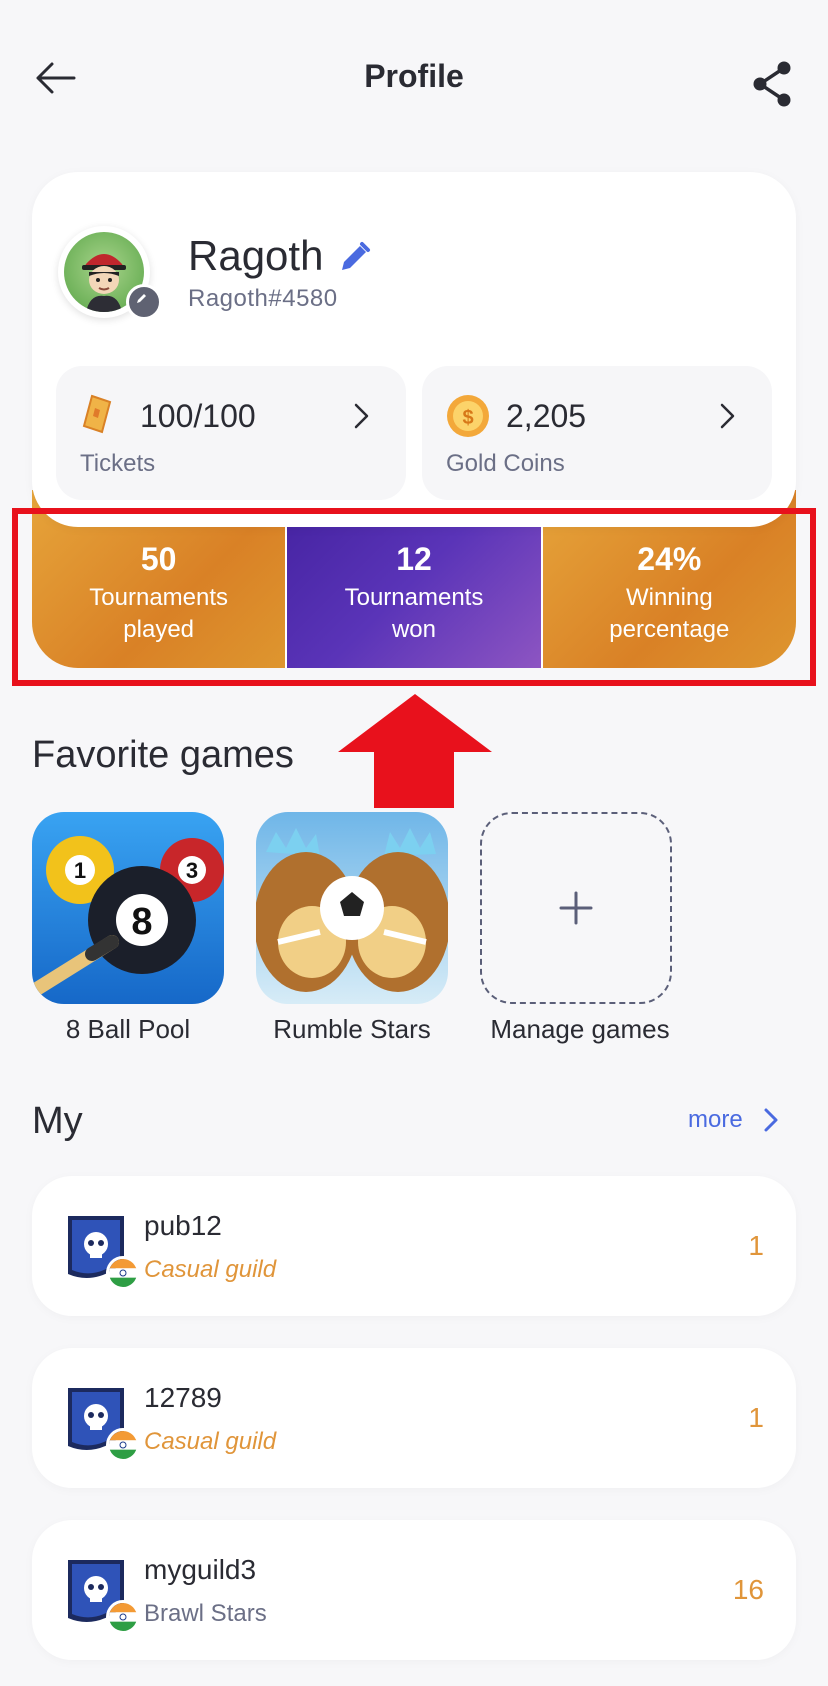 The image size is (828, 1686). Describe the element at coordinates (546, 416) in the screenshot. I see `gold-coins-value: 2,205` at that location.